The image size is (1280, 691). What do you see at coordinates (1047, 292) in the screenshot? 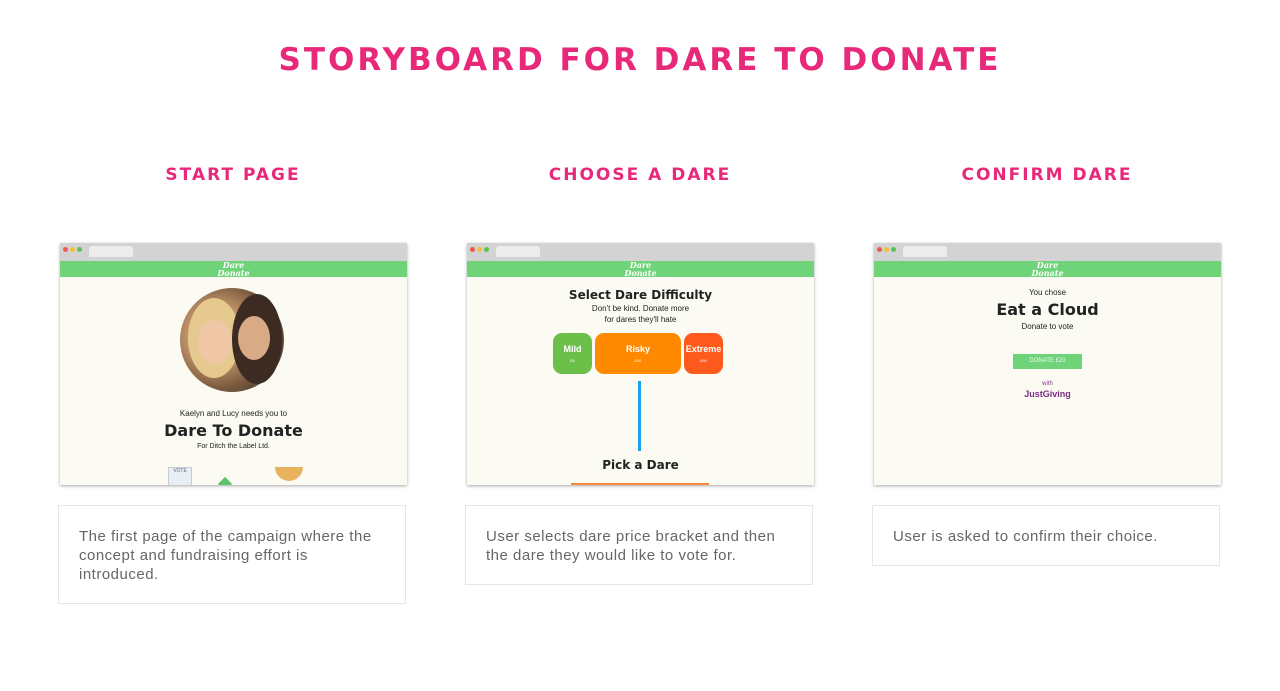
I see `you-chose-text: You chose` at bounding box center [1047, 292].